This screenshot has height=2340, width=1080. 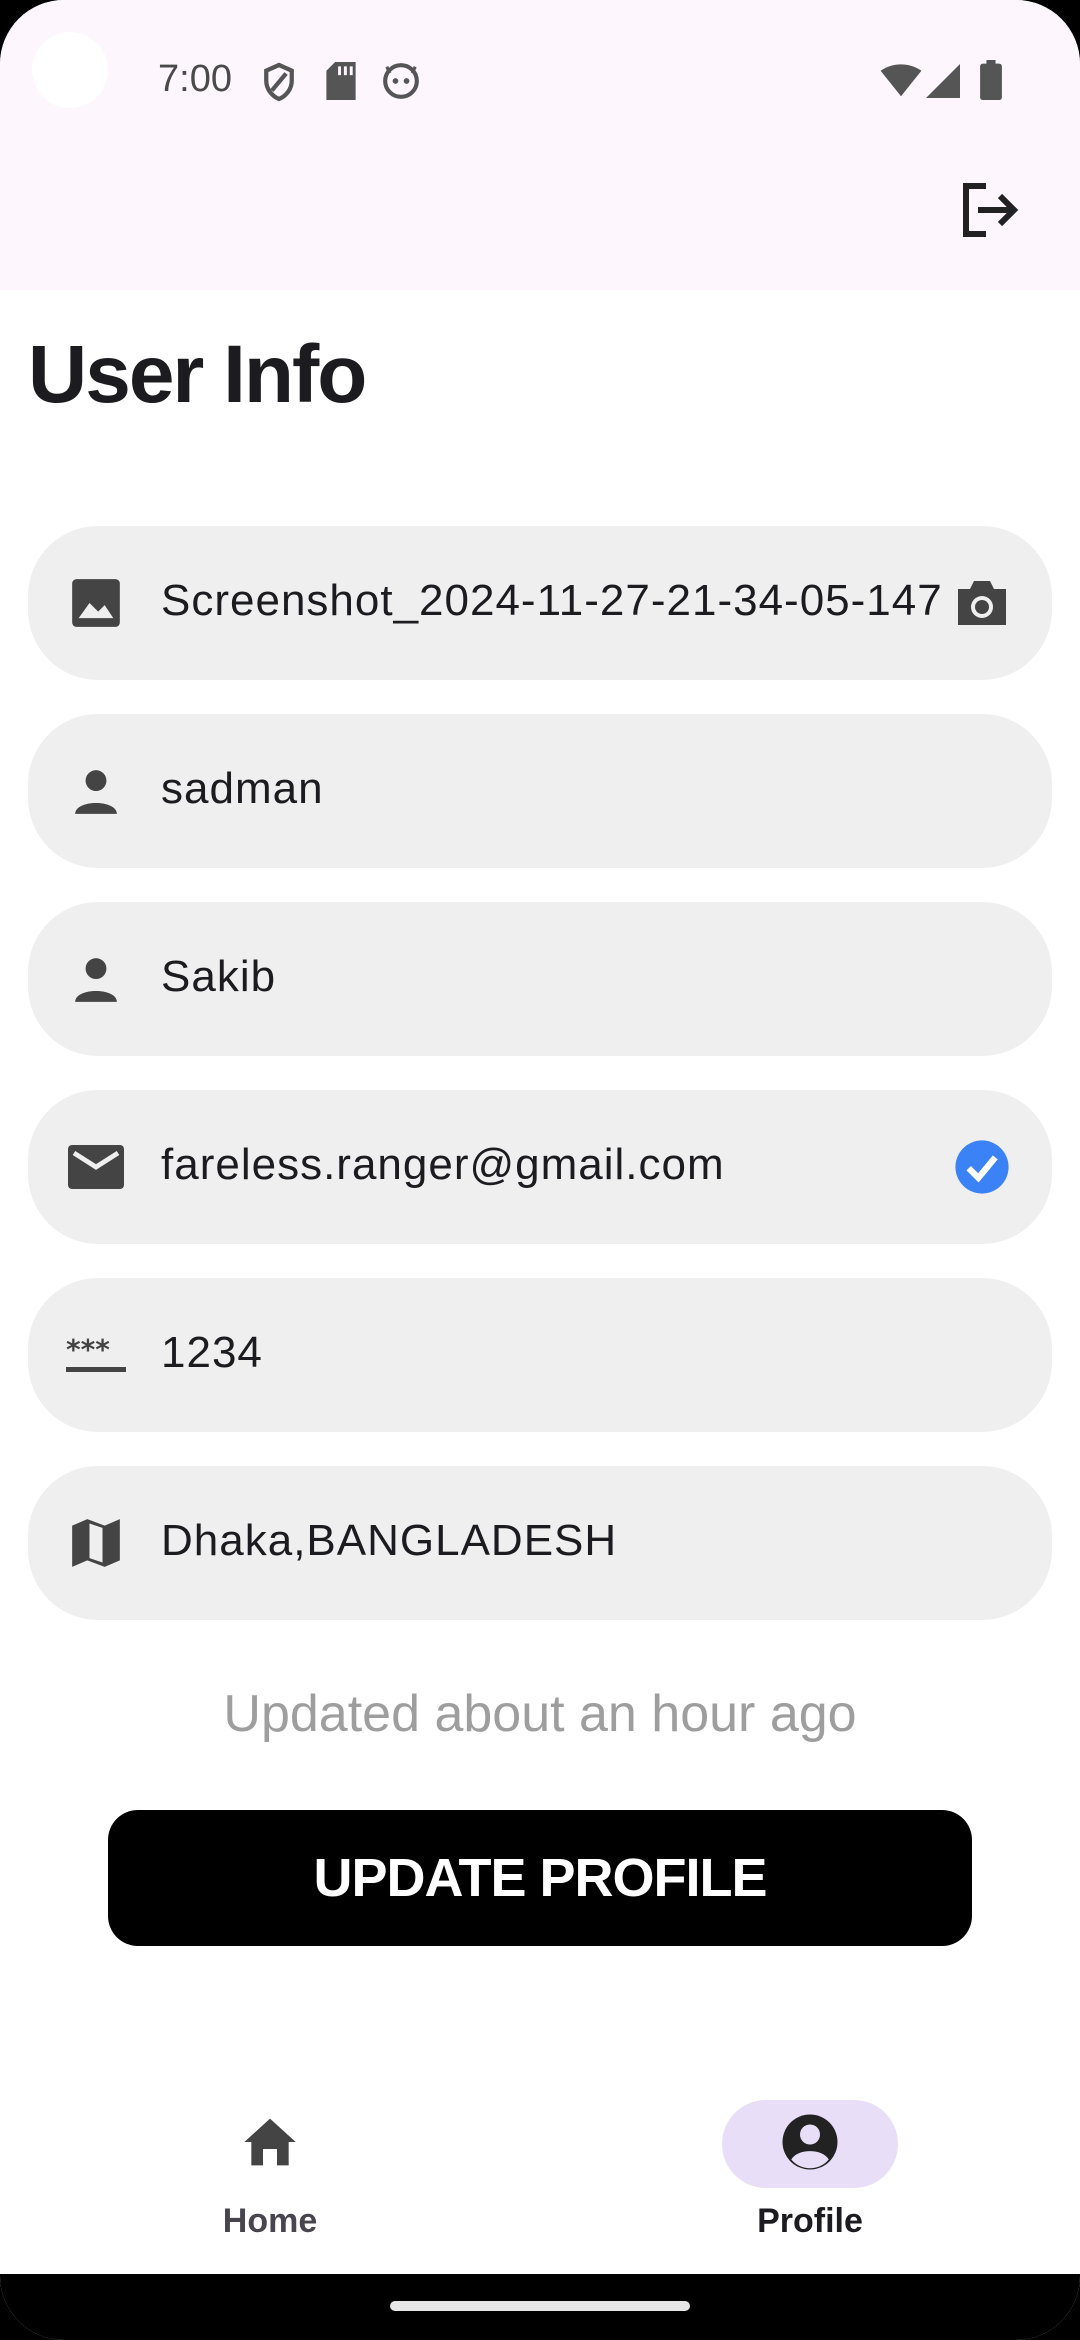 I want to click on update-profile-button: UPDATE PROFILE, so click(x=540, y=1878).